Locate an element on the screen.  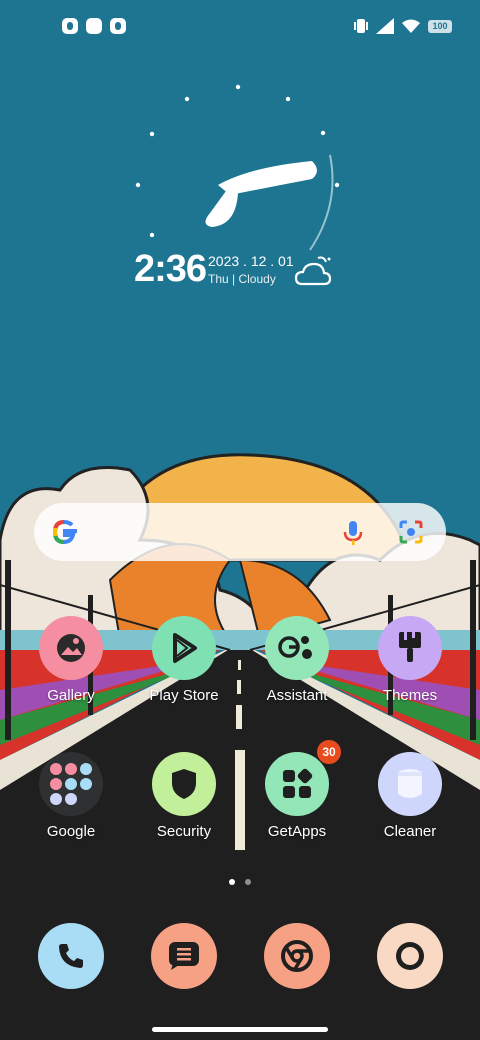
dock-chrome is located at coordinates (297, 956).